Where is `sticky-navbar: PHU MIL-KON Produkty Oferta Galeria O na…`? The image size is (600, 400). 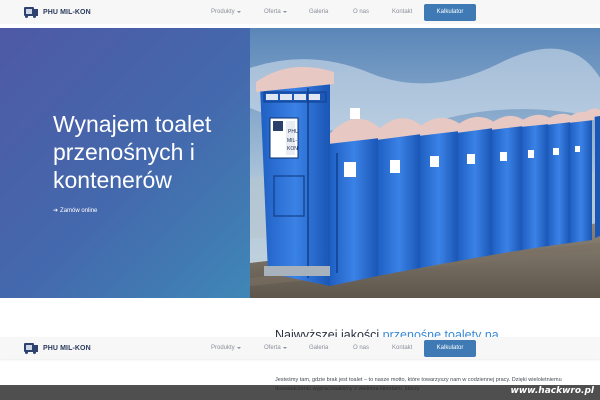
sticky-navbar: PHU MIL-KON Produkty Oferta Galeria O na… is located at coordinates (300, 348).